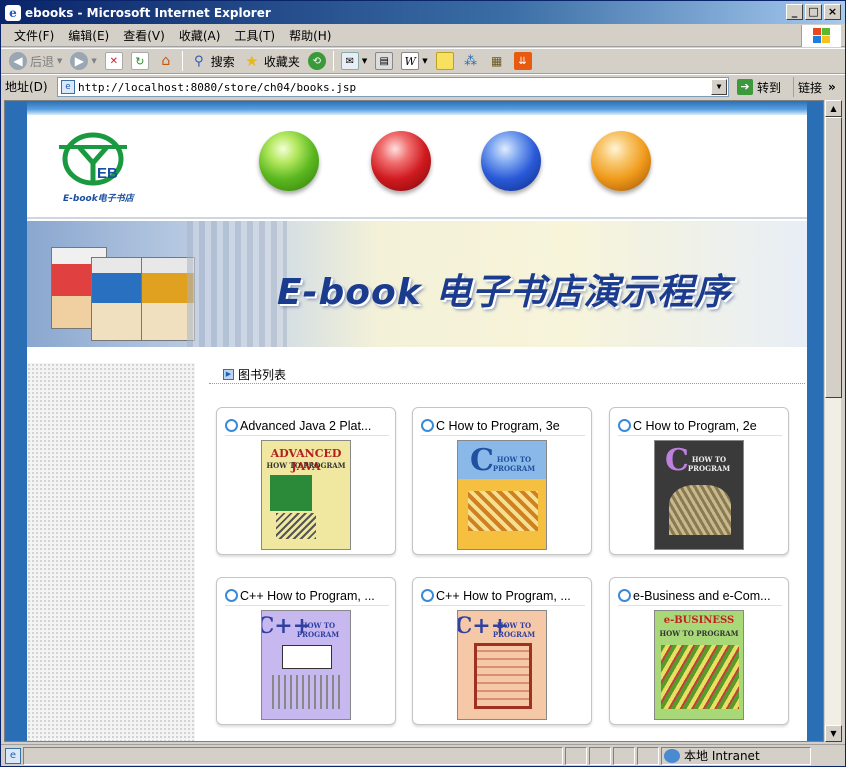 The image size is (846, 767). Describe the element at coordinates (199, 61) in the screenshot. I see `search-icon: ⚲` at that location.